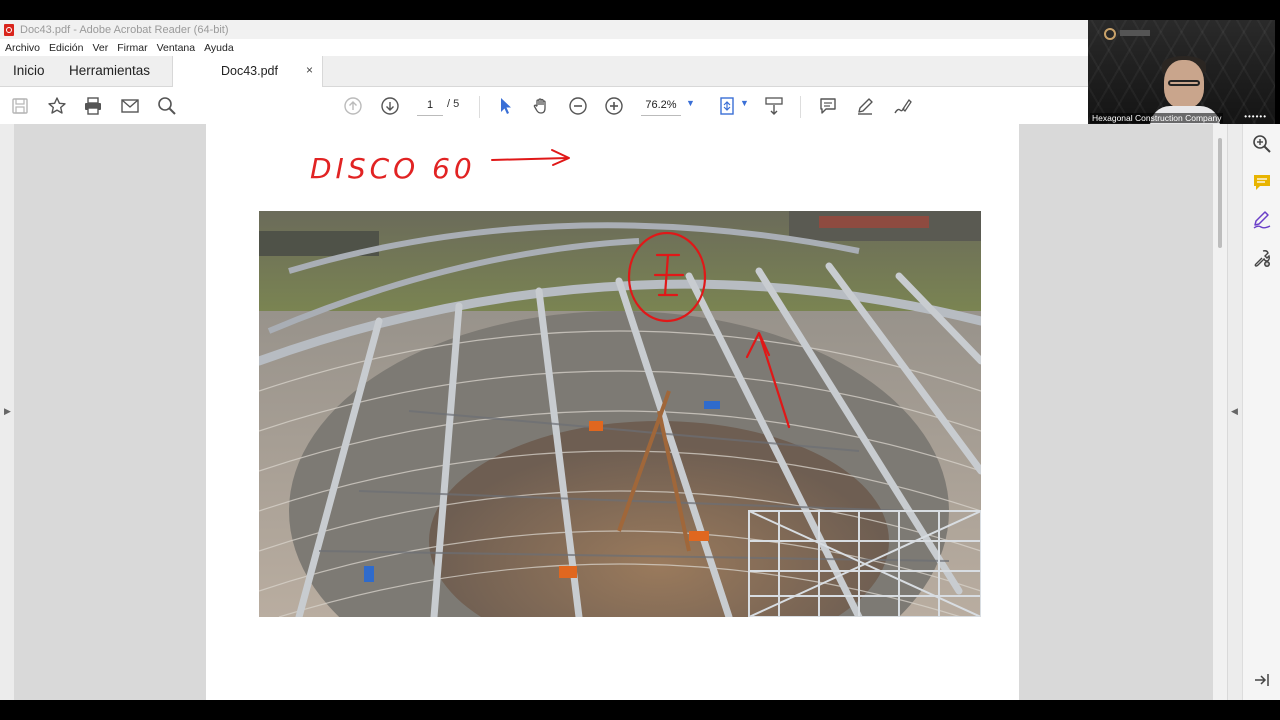 This screenshot has height=720, width=1280. Describe the element at coordinates (353, 106) in the screenshot. I see `previous-page-icon` at that location.